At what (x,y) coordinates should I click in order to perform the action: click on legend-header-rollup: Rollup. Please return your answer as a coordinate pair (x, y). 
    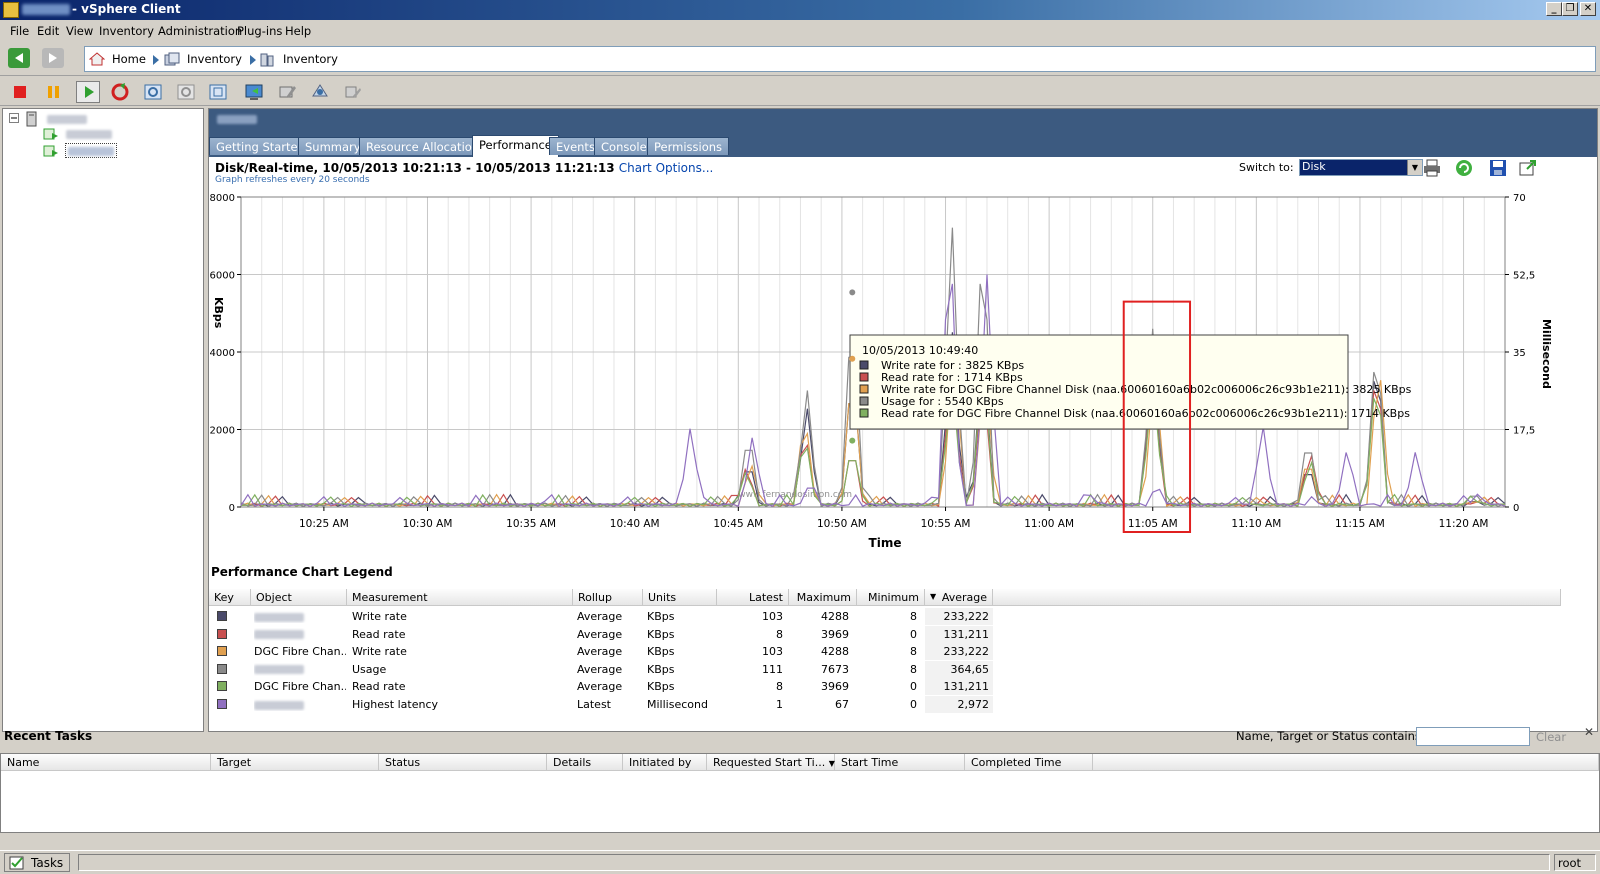
    Looking at the image, I should click on (608, 597).